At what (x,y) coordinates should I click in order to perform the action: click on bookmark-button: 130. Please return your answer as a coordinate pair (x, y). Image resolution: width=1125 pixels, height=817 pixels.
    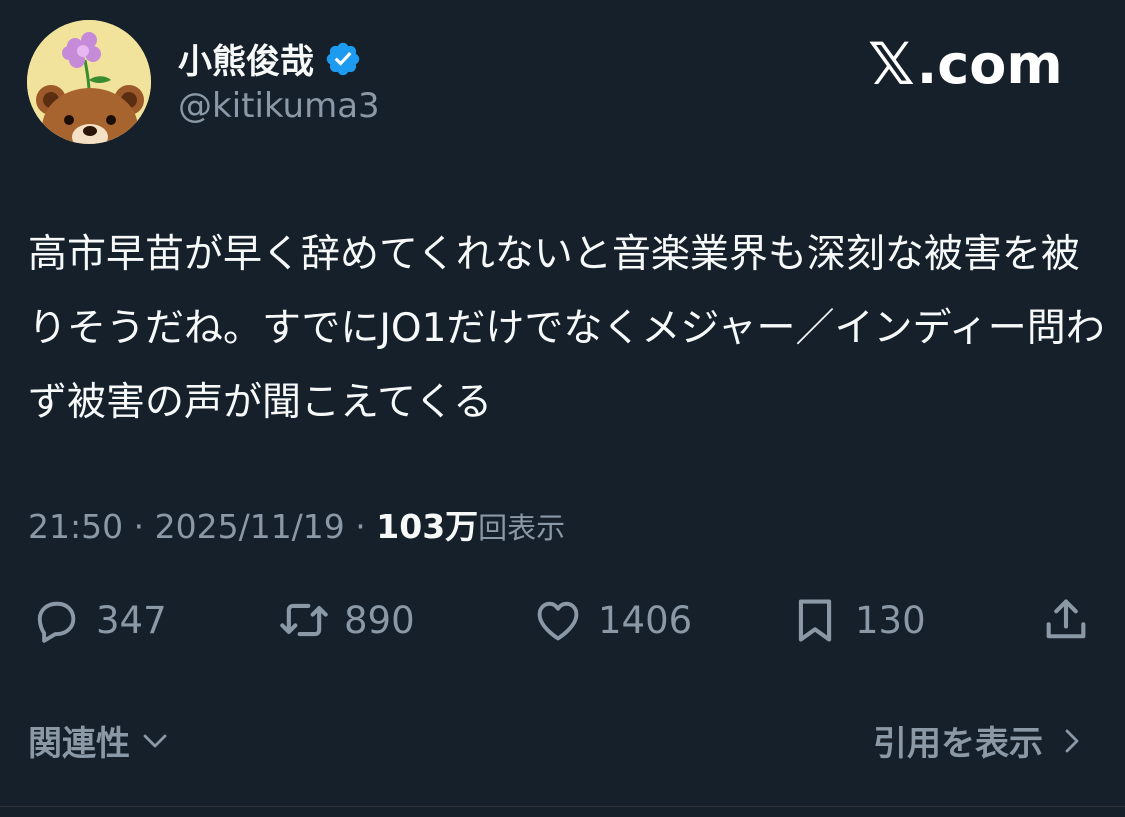
    Looking at the image, I should click on (857, 620).